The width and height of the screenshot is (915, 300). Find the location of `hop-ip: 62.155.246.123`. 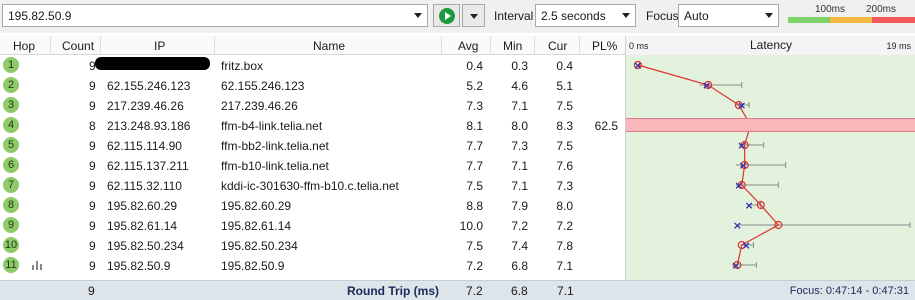

hop-ip: 62.155.246.123 is located at coordinates (149, 86).